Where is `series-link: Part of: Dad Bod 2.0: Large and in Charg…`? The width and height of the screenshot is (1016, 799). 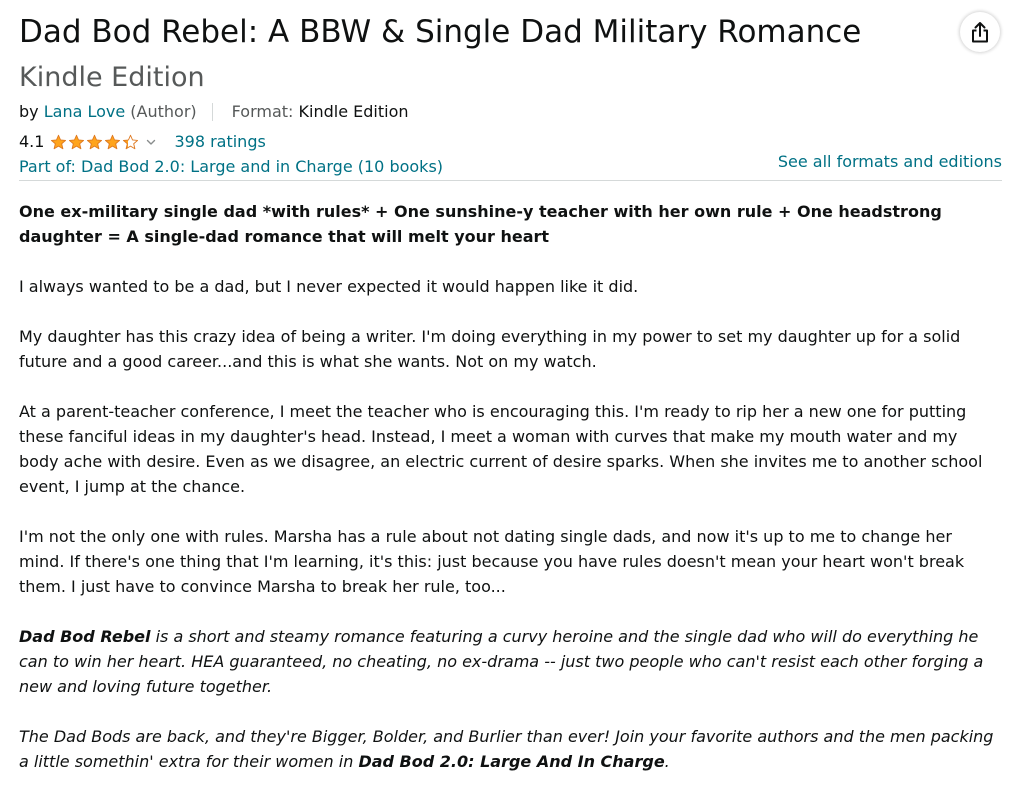
series-link: Part of: Dad Bod 2.0: Large and in Charg… is located at coordinates (231, 167).